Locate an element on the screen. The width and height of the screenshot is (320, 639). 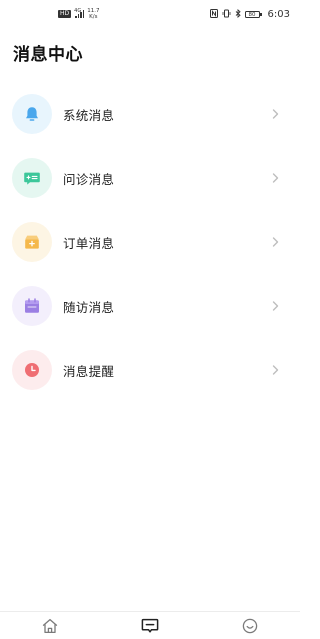
network-type: 4G is located at coordinates (78, 11).